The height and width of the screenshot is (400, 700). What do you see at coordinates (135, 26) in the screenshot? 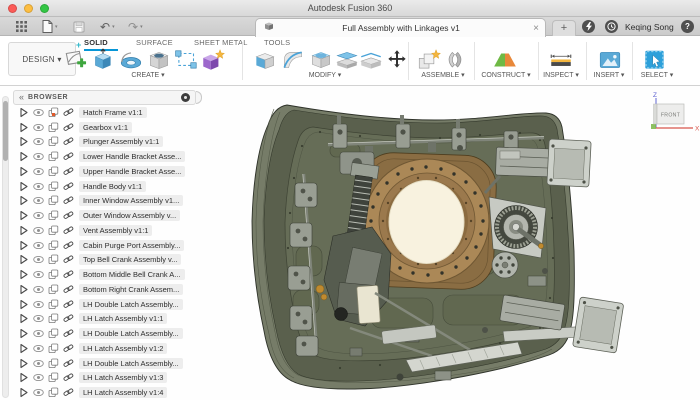
I see `redo-button: ↷ ▾` at bounding box center [135, 26].